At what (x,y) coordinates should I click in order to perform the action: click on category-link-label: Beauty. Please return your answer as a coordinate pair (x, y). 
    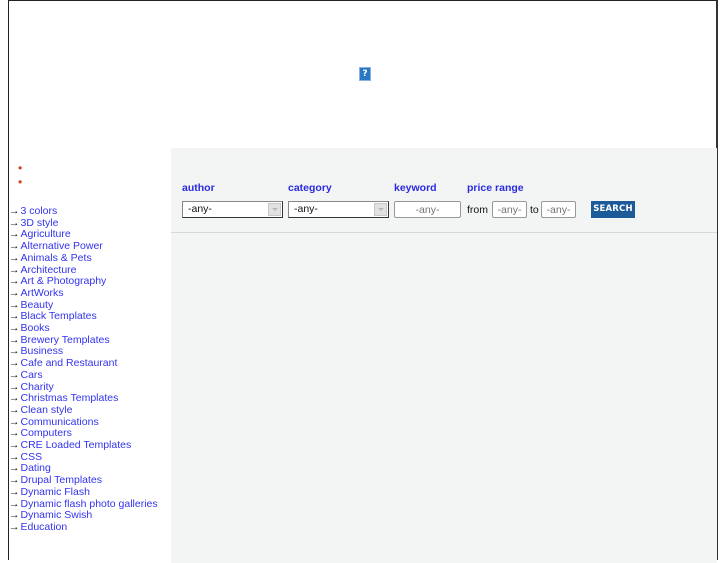
    Looking at the image, I should click on (37, 305).